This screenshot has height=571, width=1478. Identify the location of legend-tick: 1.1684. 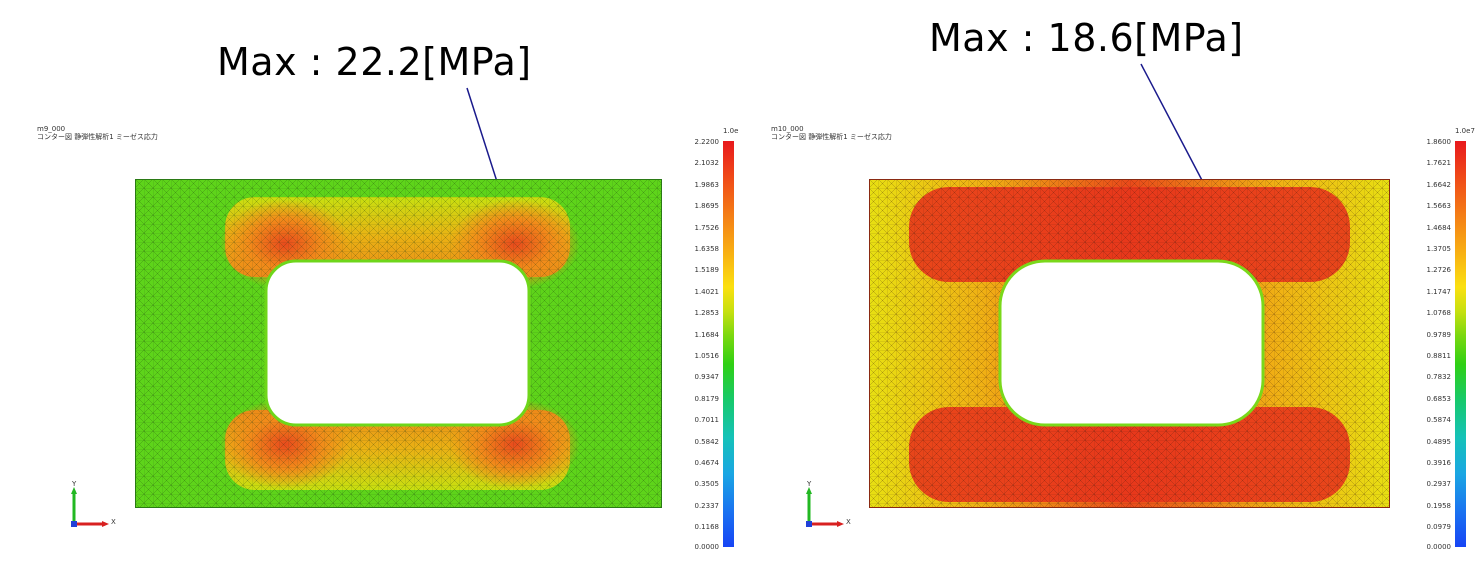
(707, 335).